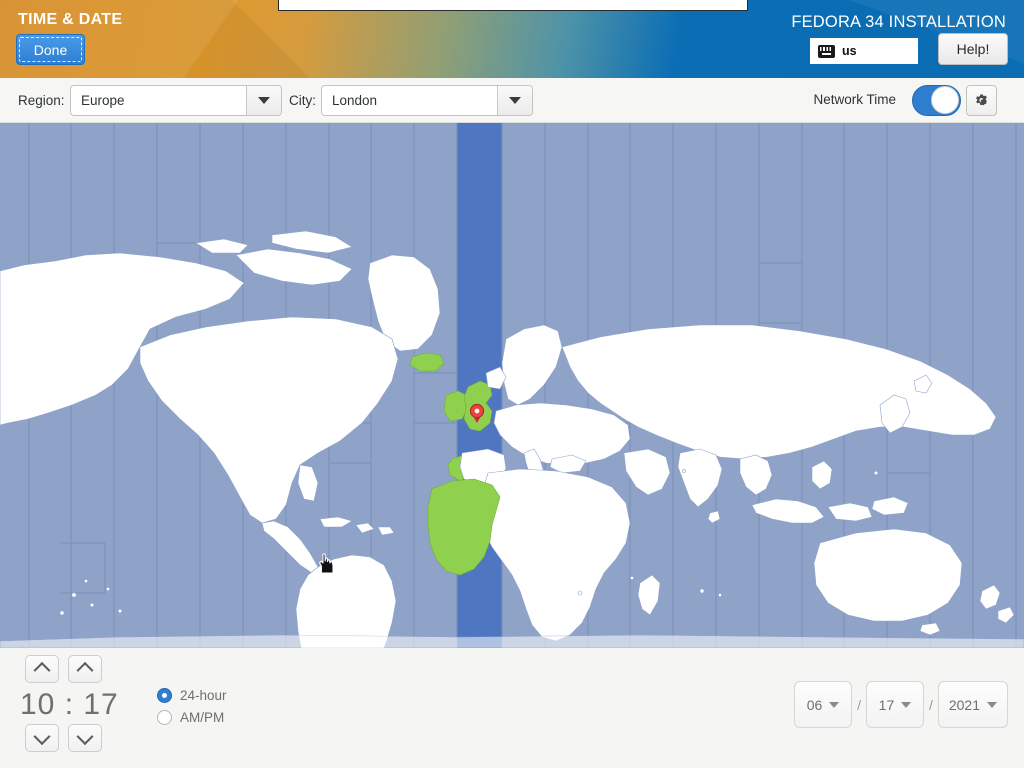 The width and height of the screenshot is (1024, 768). I want to click on toggle-knob, so click(945, 100).